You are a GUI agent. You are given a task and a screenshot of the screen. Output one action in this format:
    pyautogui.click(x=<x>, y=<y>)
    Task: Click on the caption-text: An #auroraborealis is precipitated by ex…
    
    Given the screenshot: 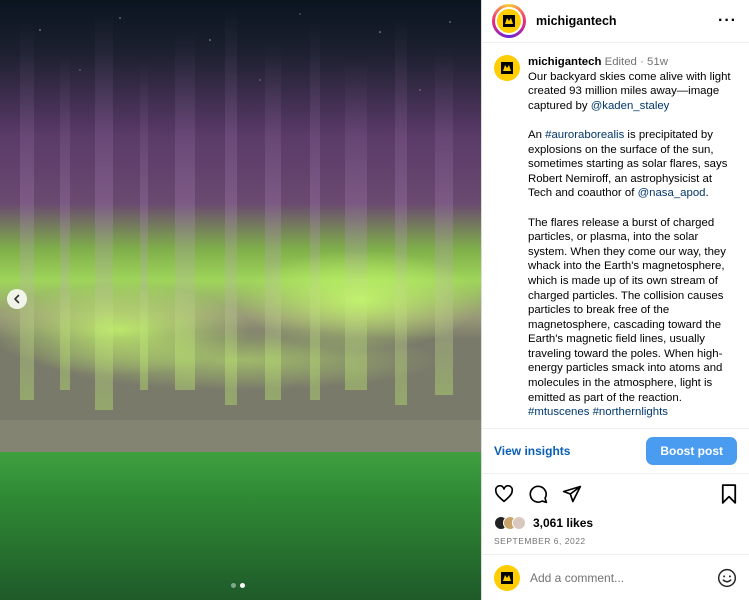 What is the action you would take?
    pyautogui.click(x=629, y=164)
    